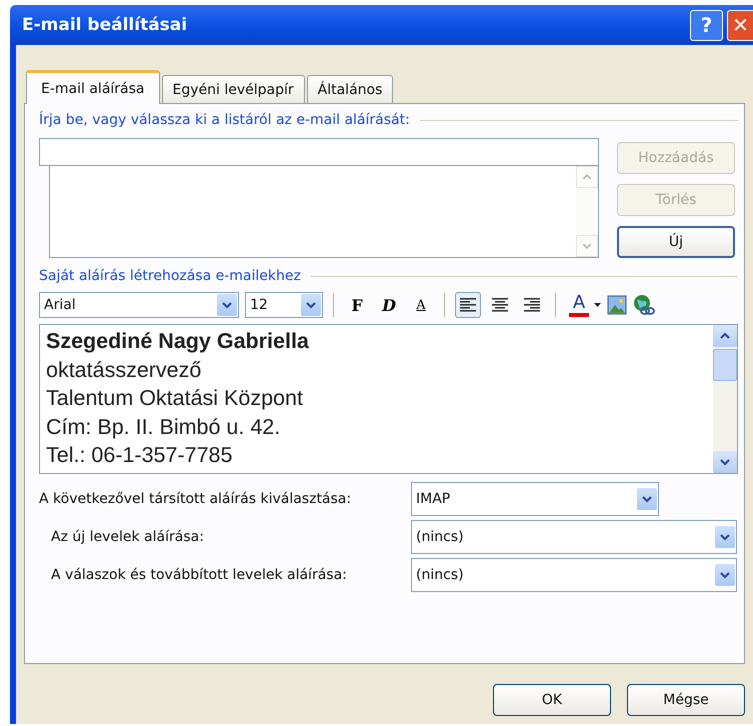  I want to click on scroll-down-icon, so click(725, 462).